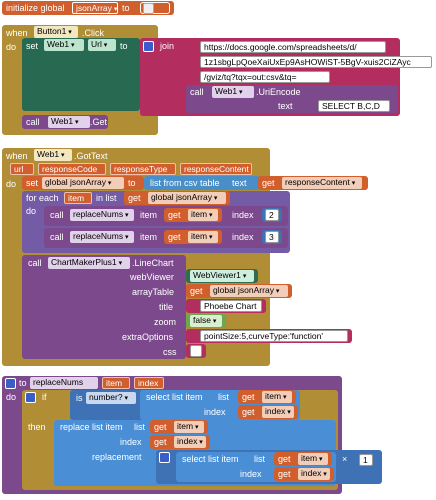  I want to click on is-number-block: is number?, so click(108, 405).